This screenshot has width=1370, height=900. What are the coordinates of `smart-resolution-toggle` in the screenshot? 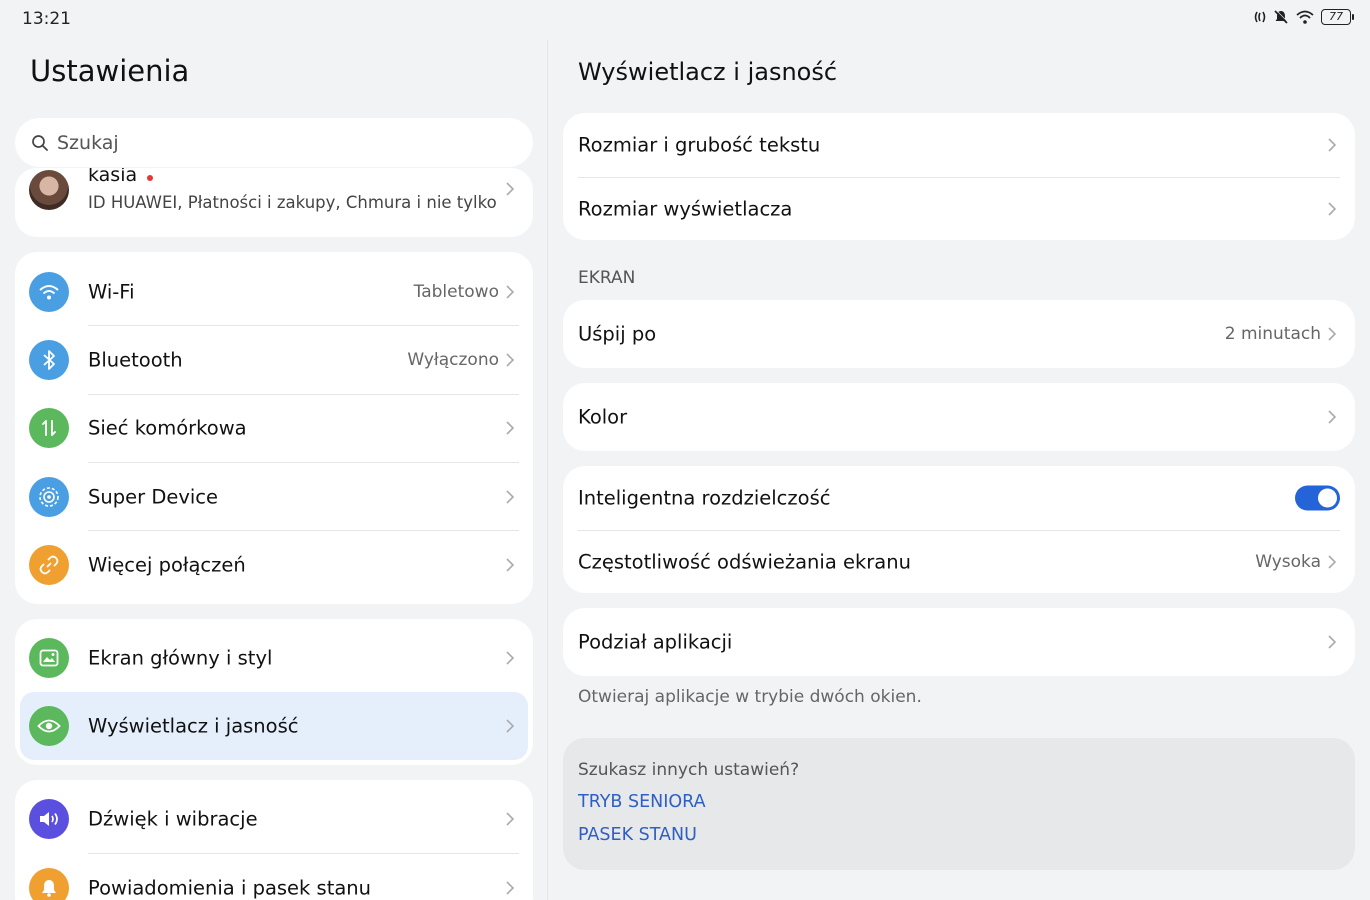 It's located at (1317, 498).